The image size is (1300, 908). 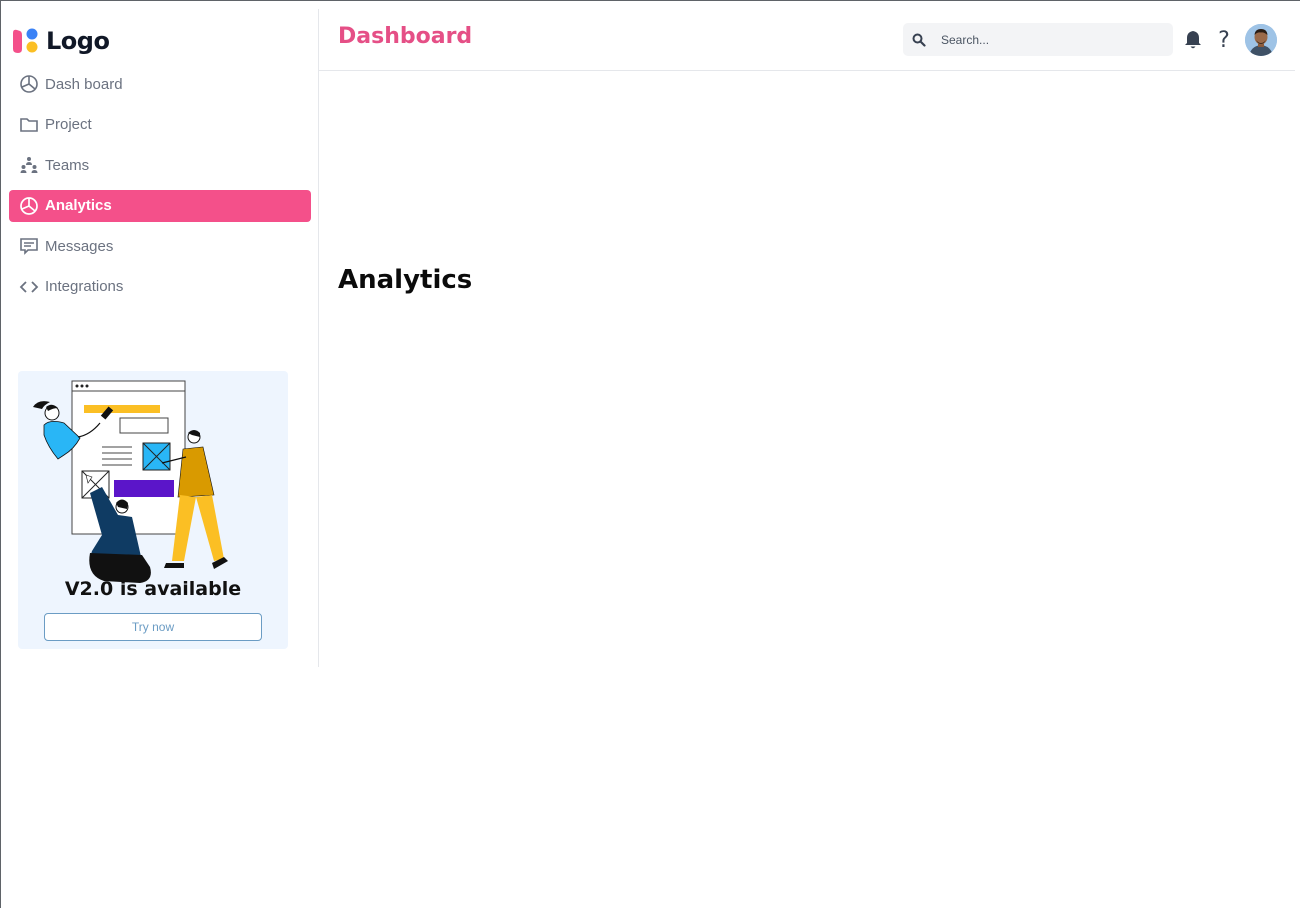 I want to click on sidebar-item-project: Project, so click(x=160, y=125).